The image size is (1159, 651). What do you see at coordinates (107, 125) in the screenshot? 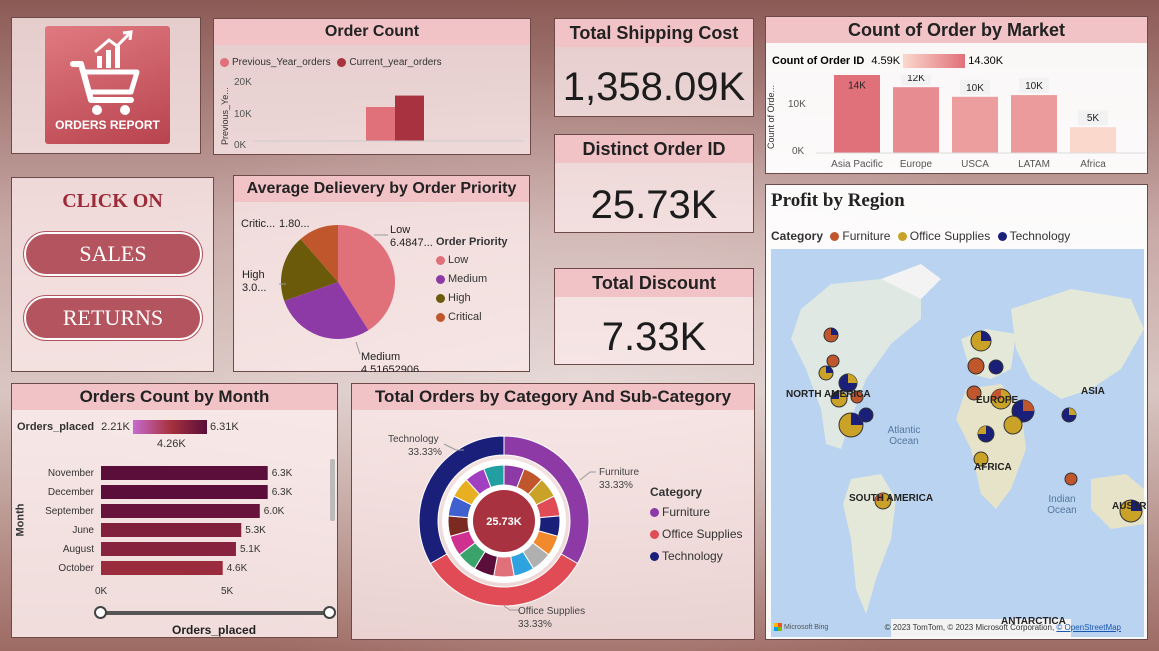
I see `logo-label: ORDERS REPORT` at bounding box center [107, 125].